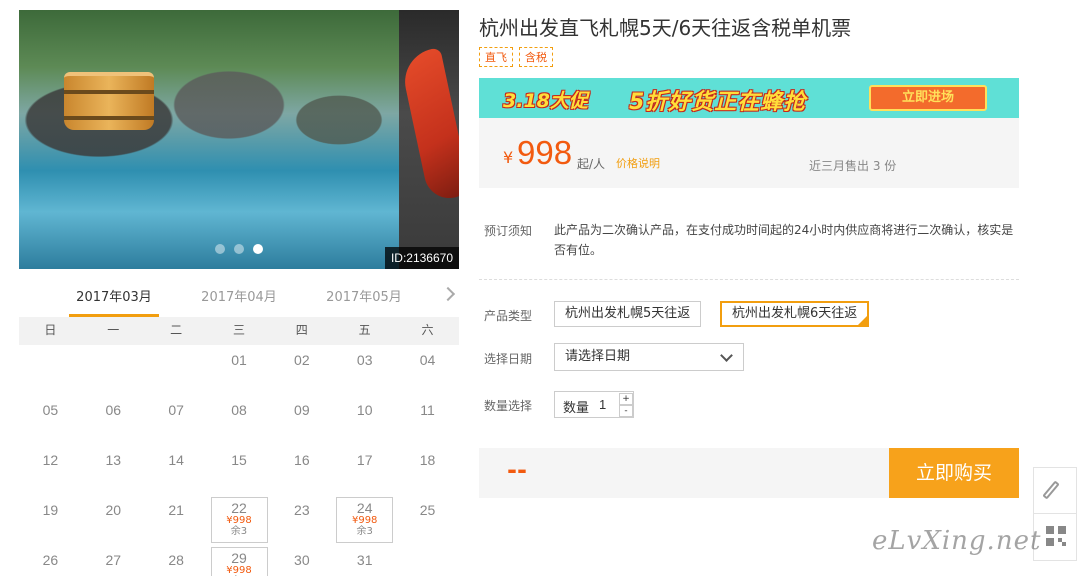 This screenshot has height=576, width=1077. I want to click on promo-banner: 3.18大促 5折好货正在蜂抢 立即进场, so click(749, 98).